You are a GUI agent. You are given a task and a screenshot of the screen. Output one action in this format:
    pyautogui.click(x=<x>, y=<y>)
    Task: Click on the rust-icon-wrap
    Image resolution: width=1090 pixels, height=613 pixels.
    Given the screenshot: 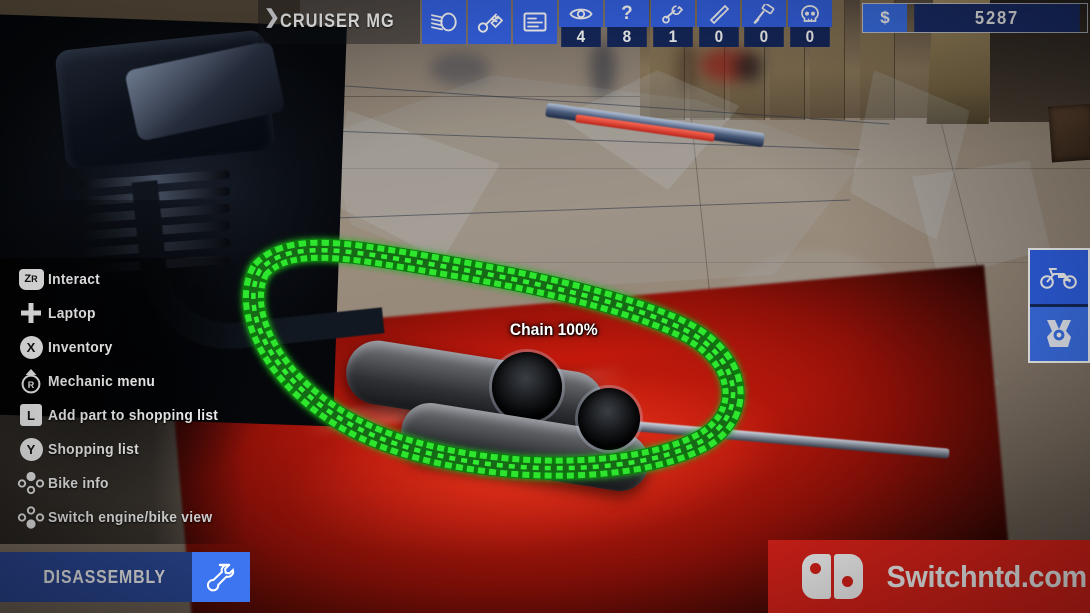 What is the action you would take?
    pyautogui.click(x=810, y=13)
    